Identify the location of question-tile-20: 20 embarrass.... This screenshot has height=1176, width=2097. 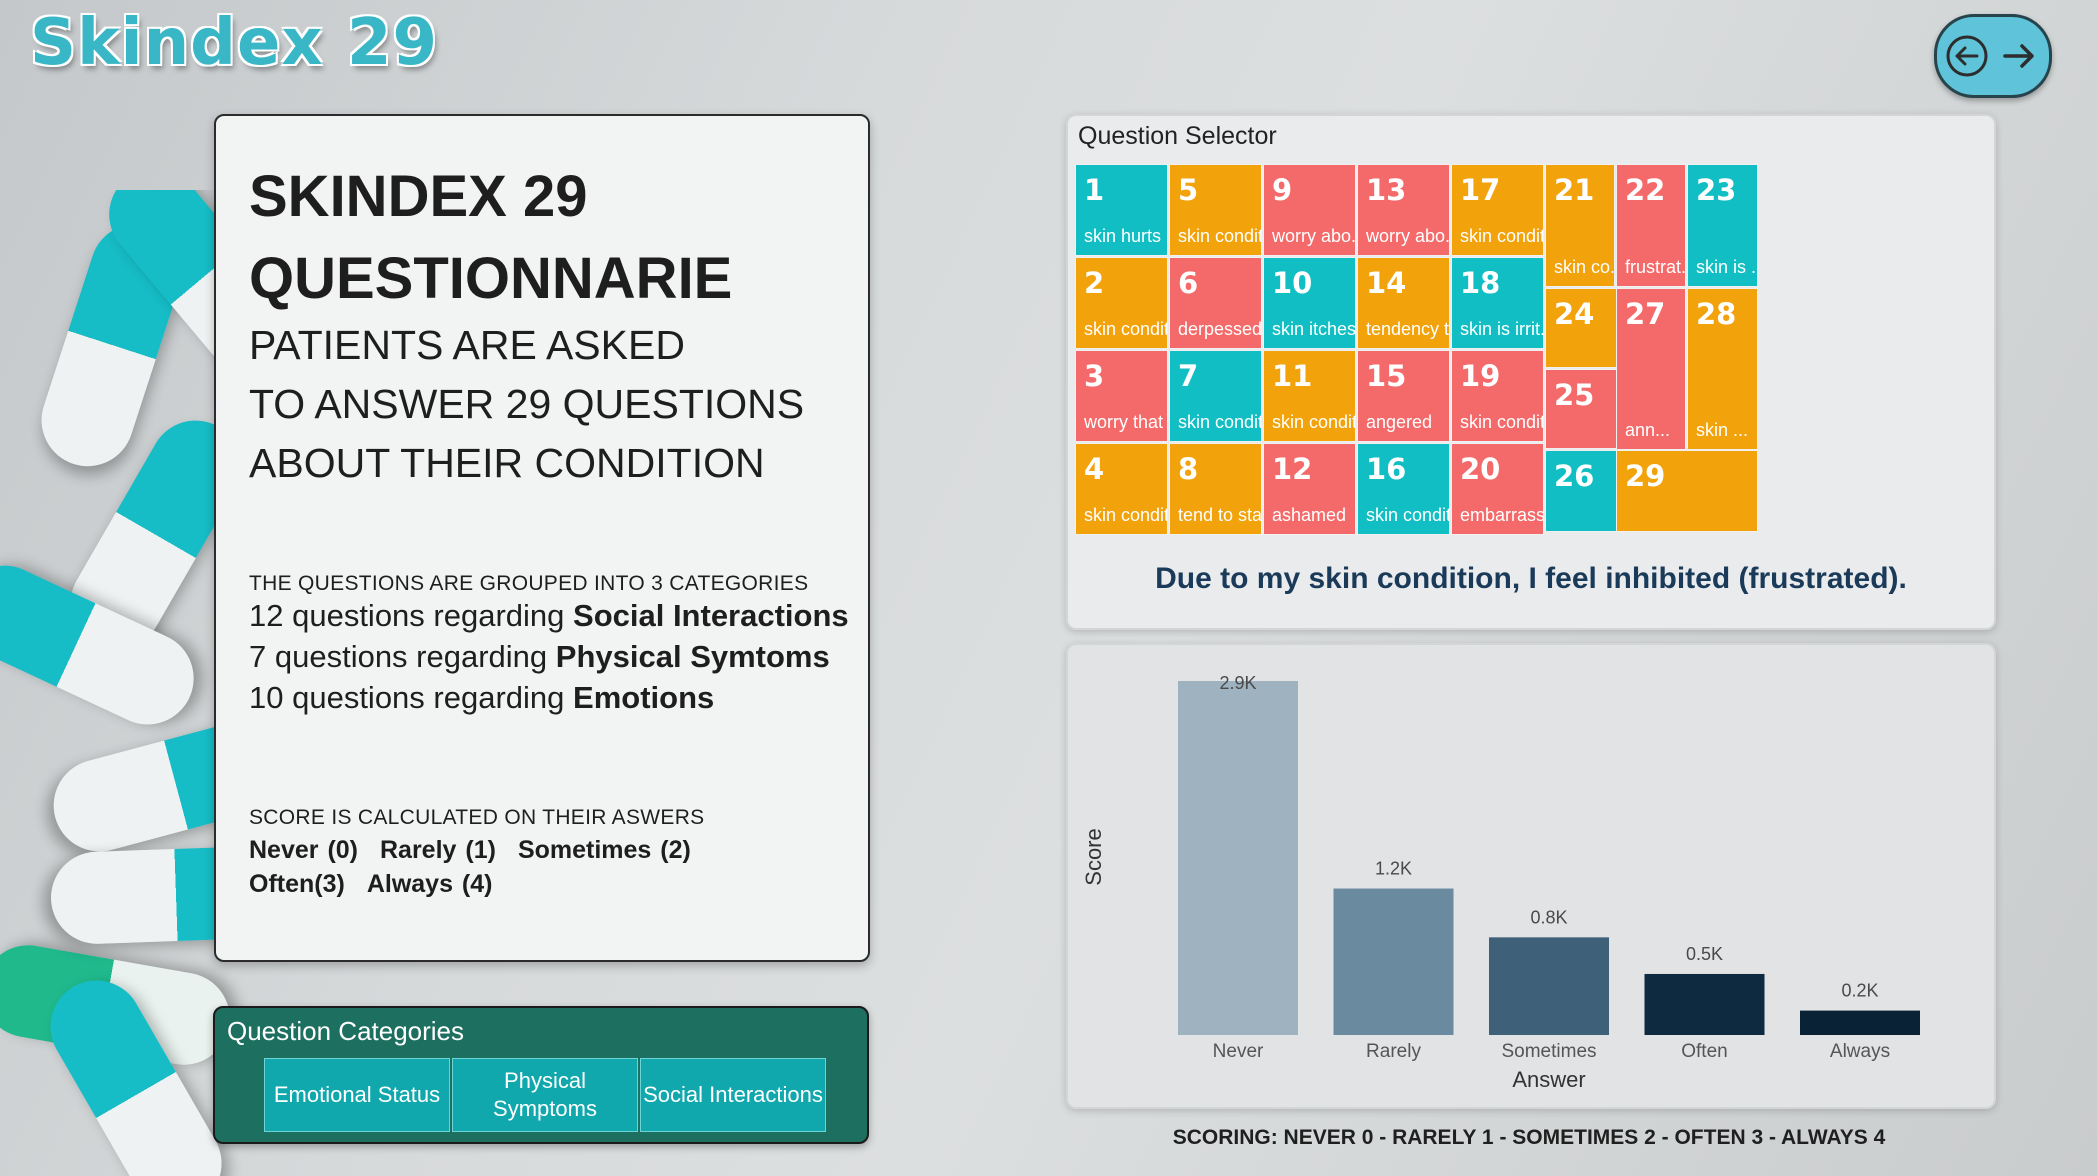
(1497, 489).